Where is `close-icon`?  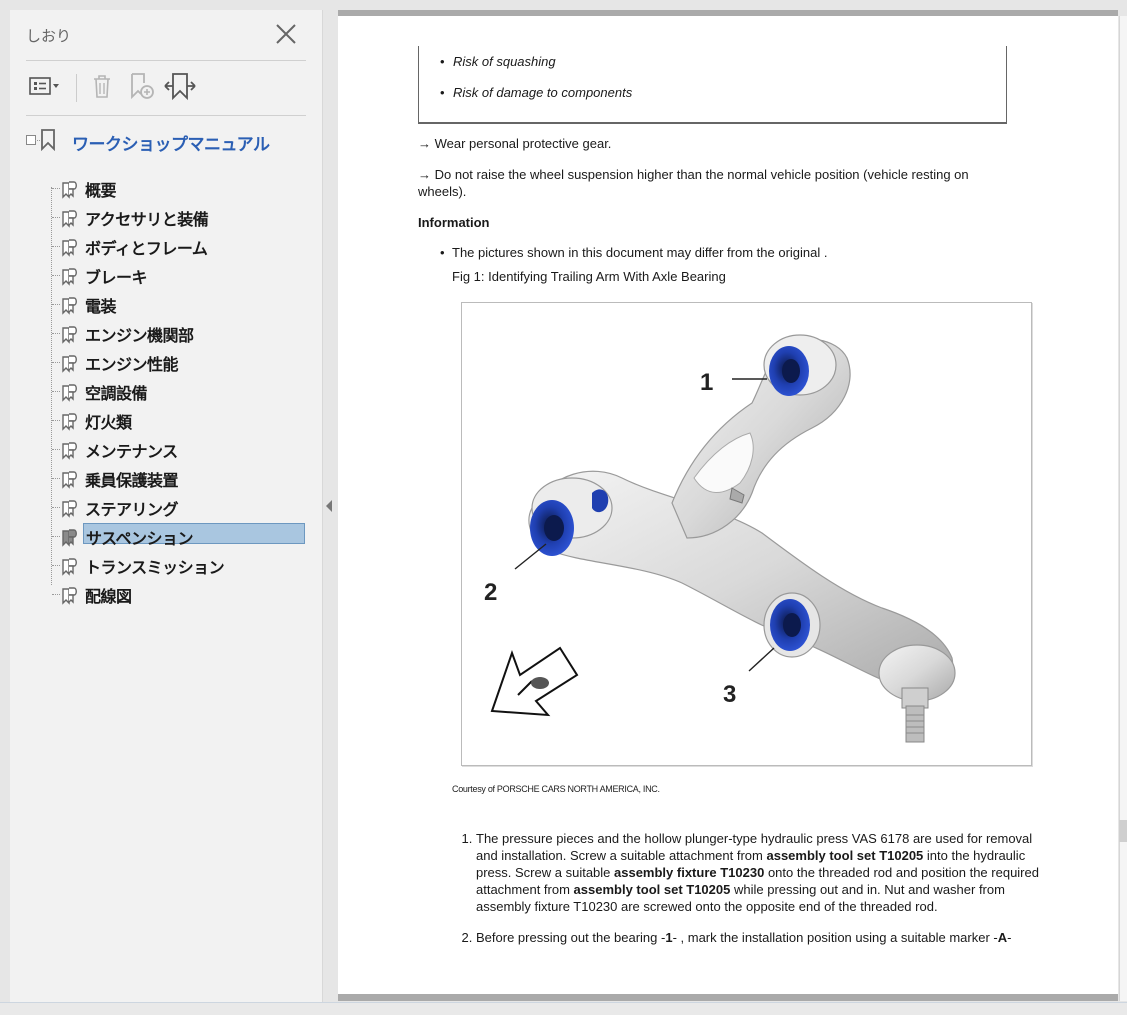 close-icon is located at coordinates (286, 34).